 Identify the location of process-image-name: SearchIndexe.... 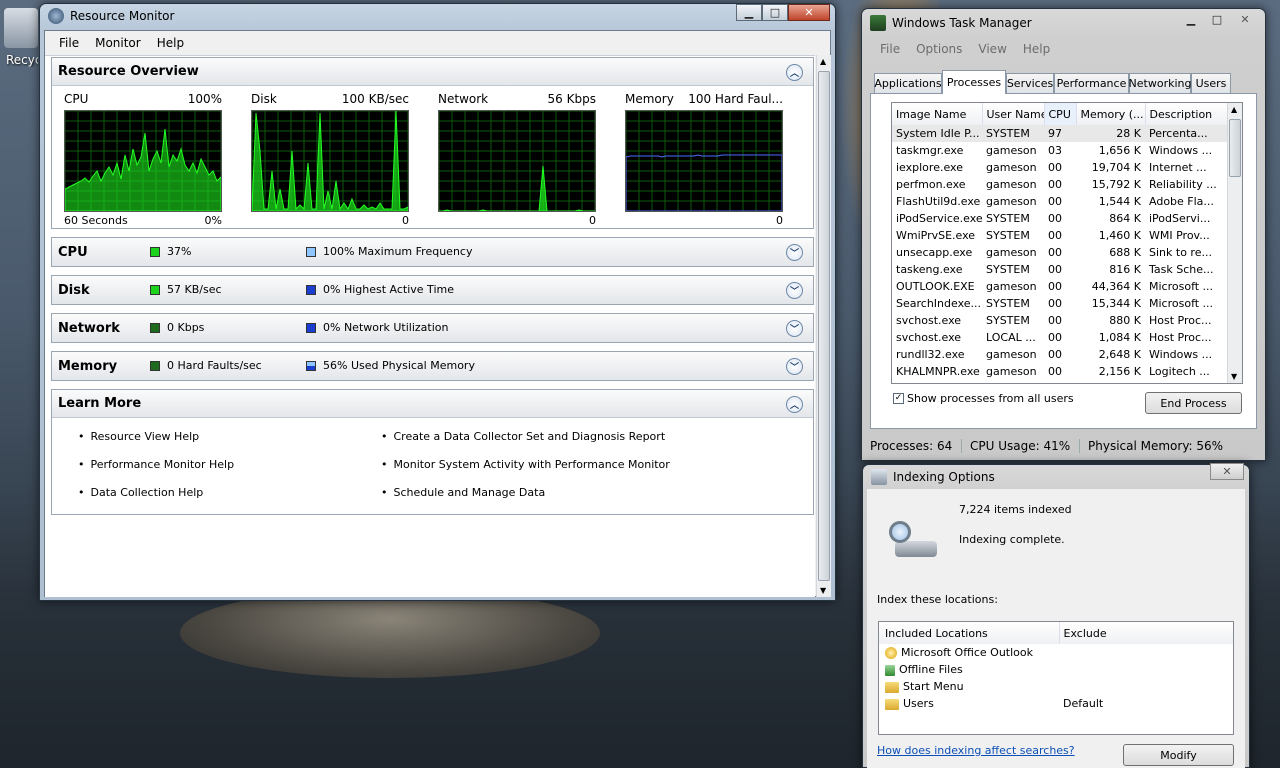
(938, 303).